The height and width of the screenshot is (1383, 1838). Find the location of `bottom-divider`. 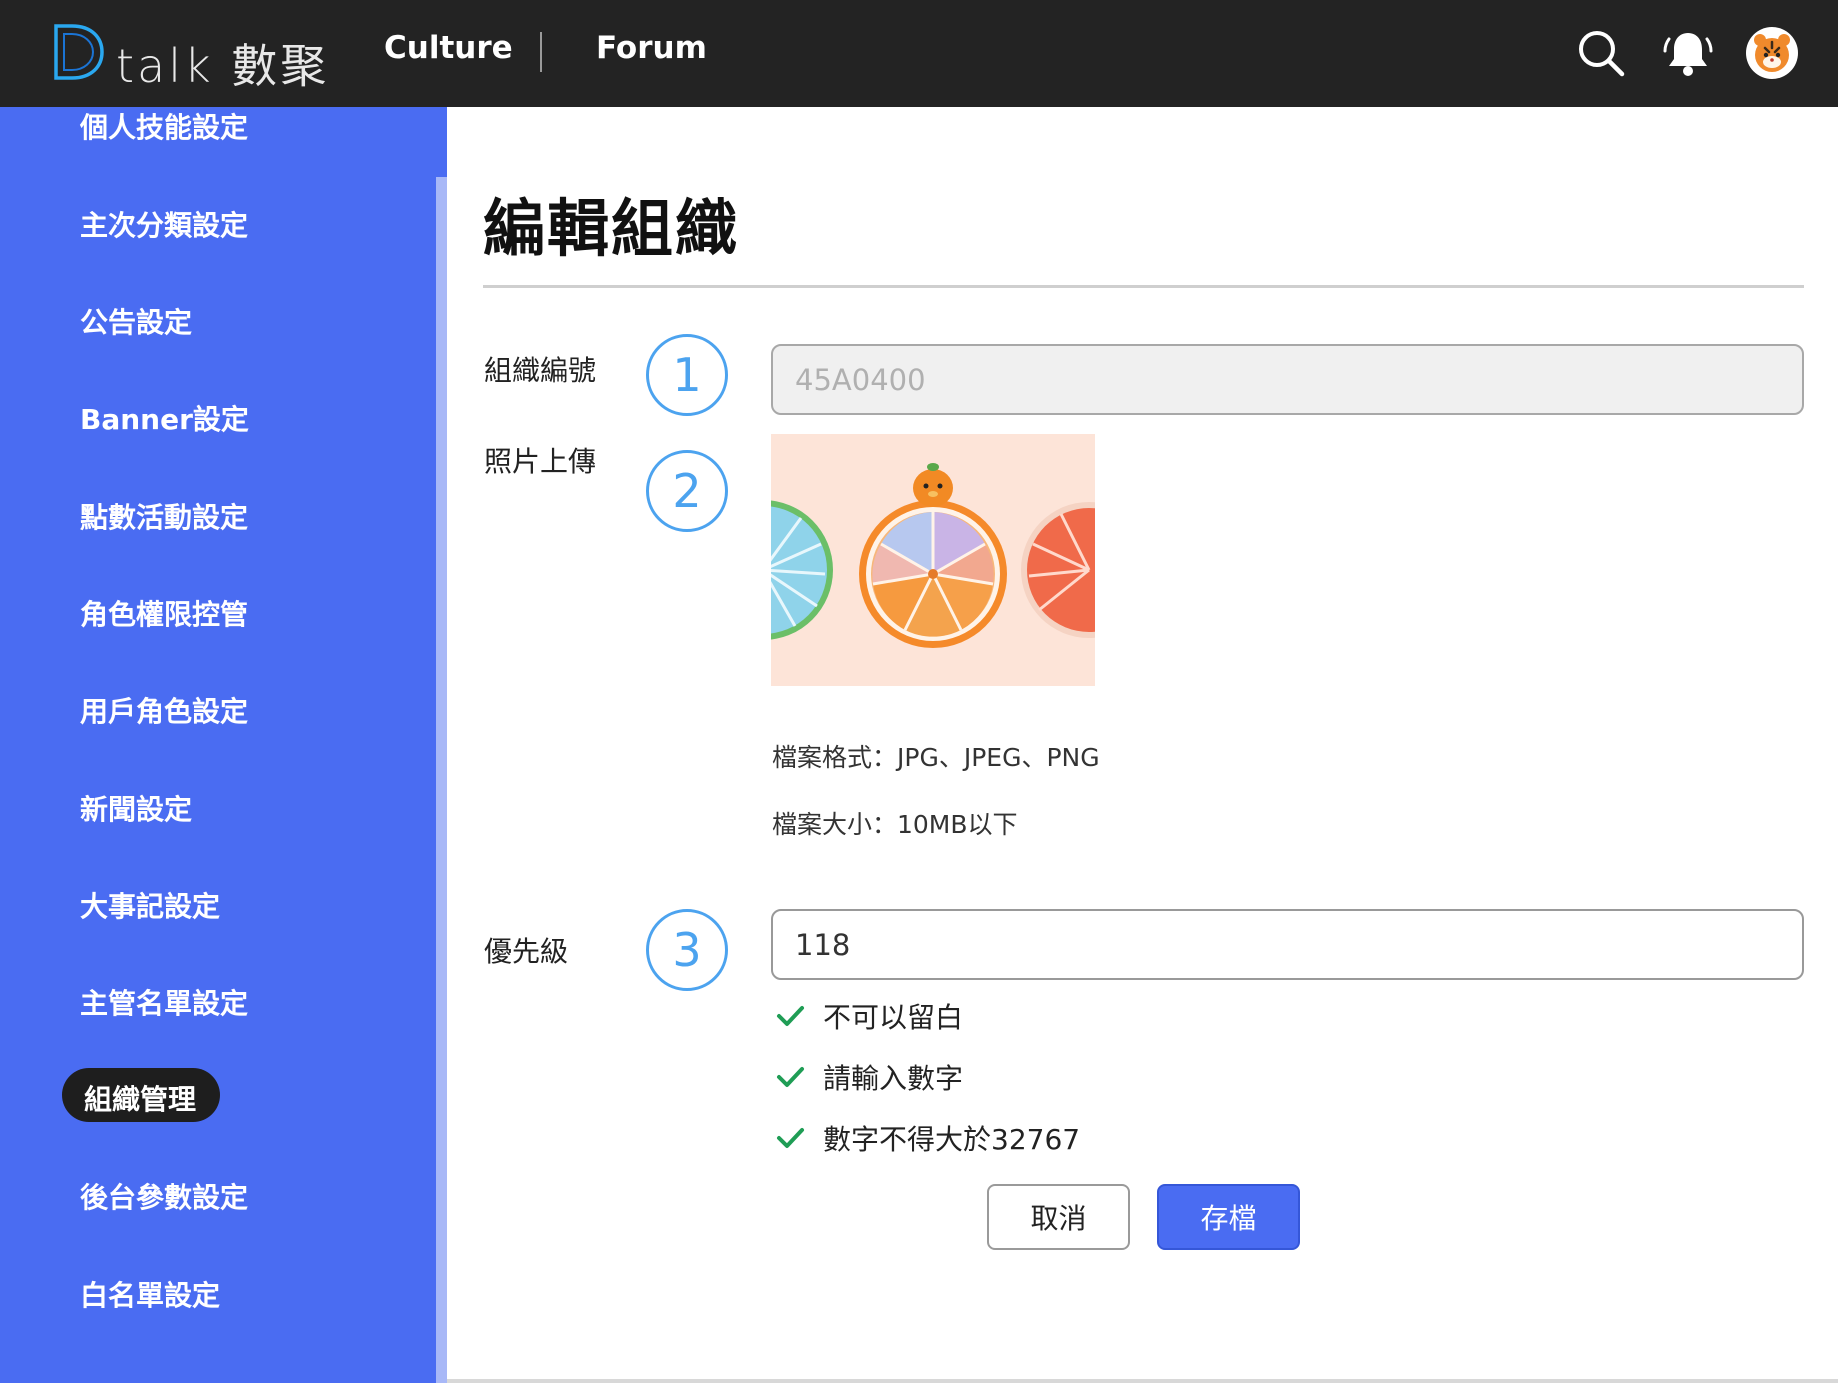

bottom-divider is located at coordinates (1142, 1381).